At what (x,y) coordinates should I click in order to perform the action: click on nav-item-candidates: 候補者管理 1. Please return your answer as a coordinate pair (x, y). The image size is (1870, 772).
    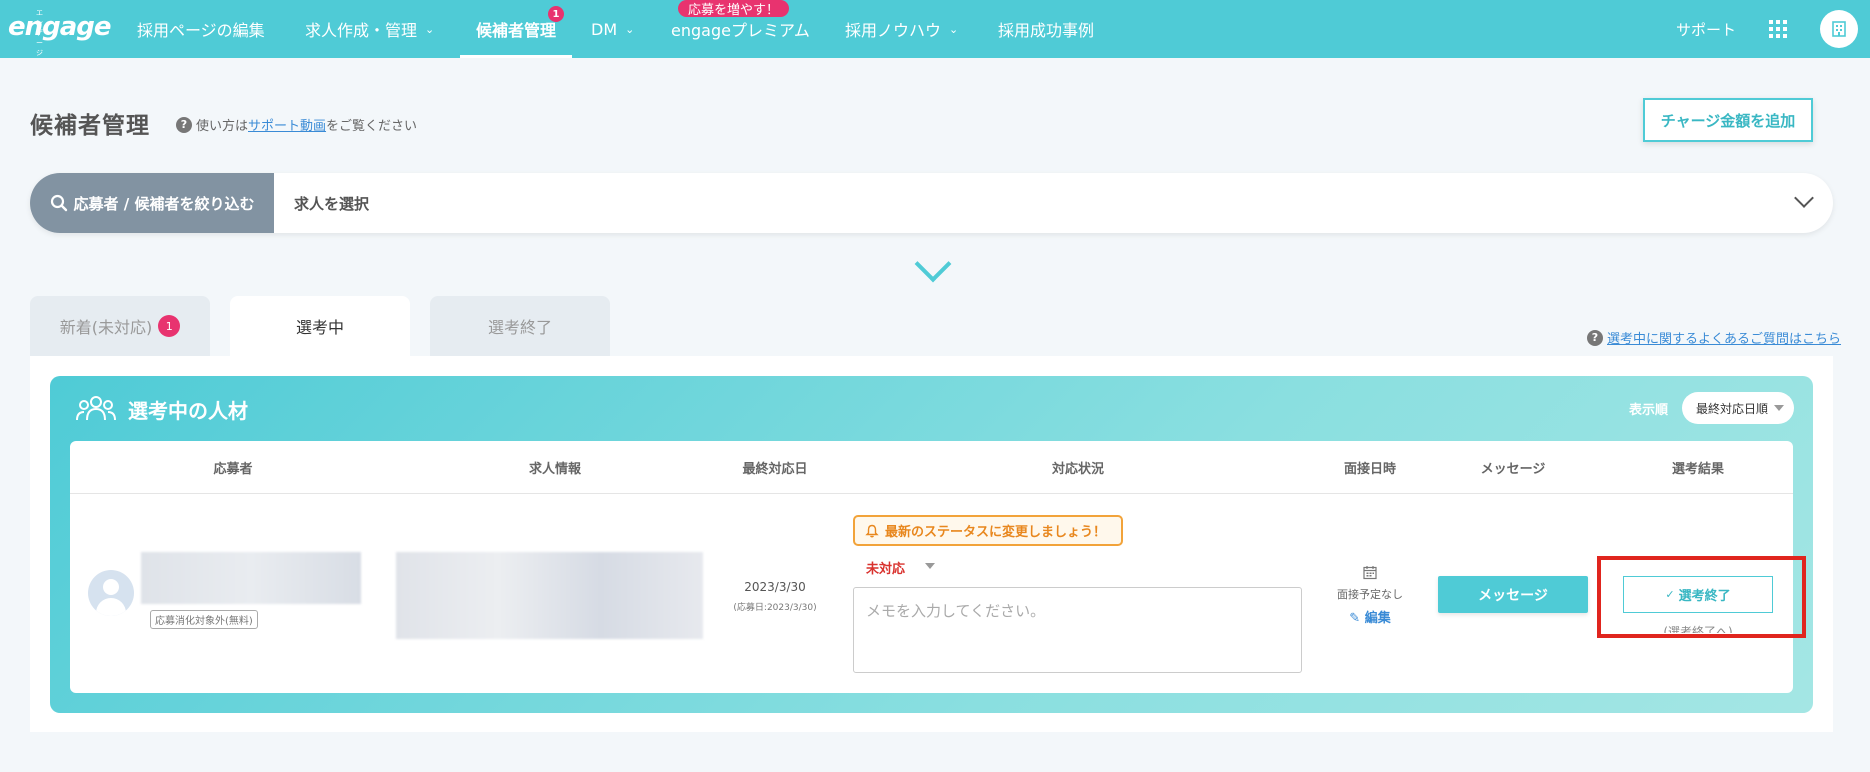
    Looking at the image, I should click on (516, 29).